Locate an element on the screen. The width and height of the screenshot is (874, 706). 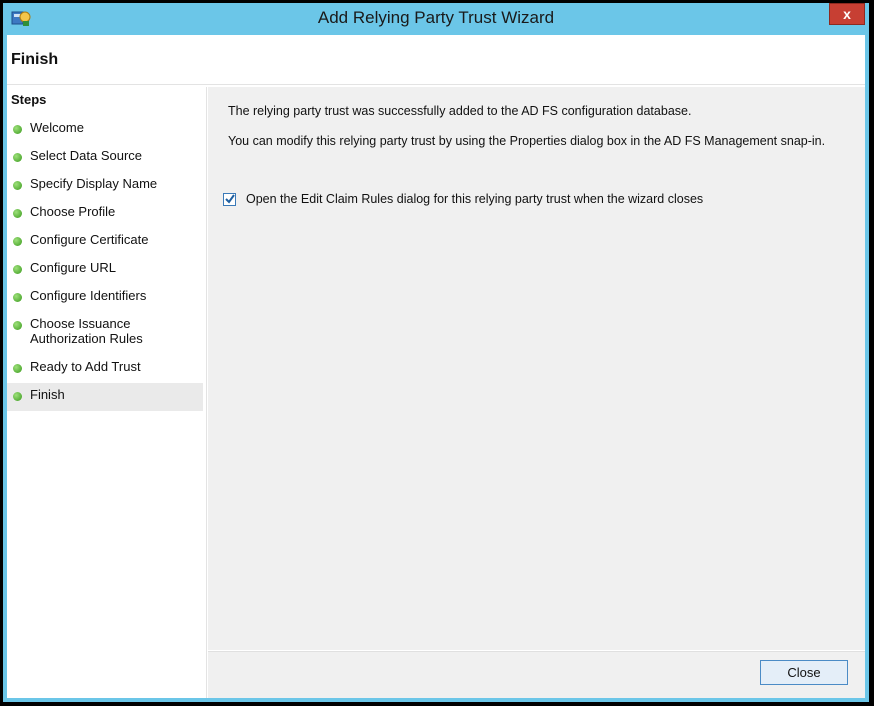
step-label: Configure Certificate is located at coordinates (89, 239).